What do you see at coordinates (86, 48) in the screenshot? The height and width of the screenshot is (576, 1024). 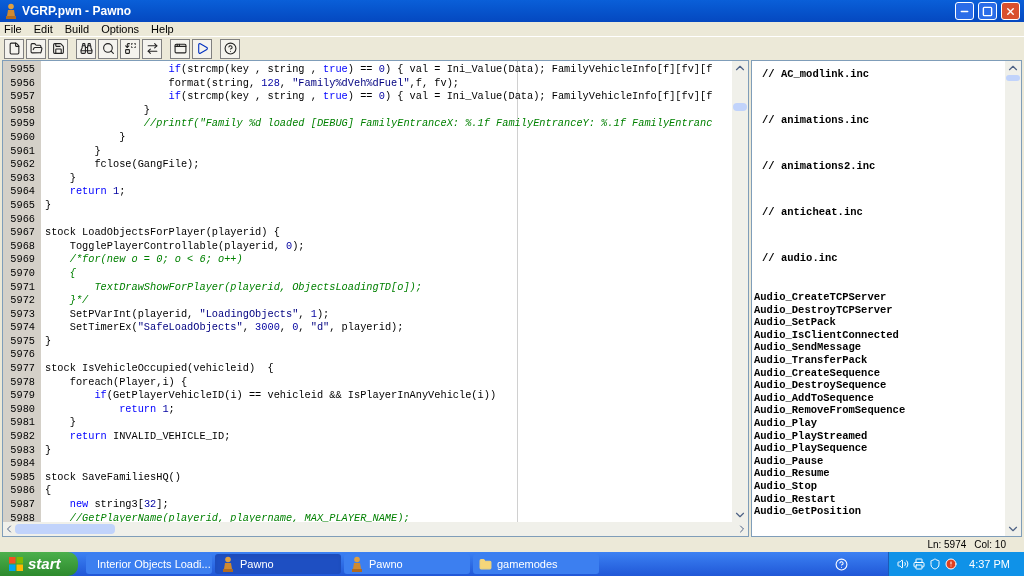 I see `binoculars-button` at bounding box center [86, 48].